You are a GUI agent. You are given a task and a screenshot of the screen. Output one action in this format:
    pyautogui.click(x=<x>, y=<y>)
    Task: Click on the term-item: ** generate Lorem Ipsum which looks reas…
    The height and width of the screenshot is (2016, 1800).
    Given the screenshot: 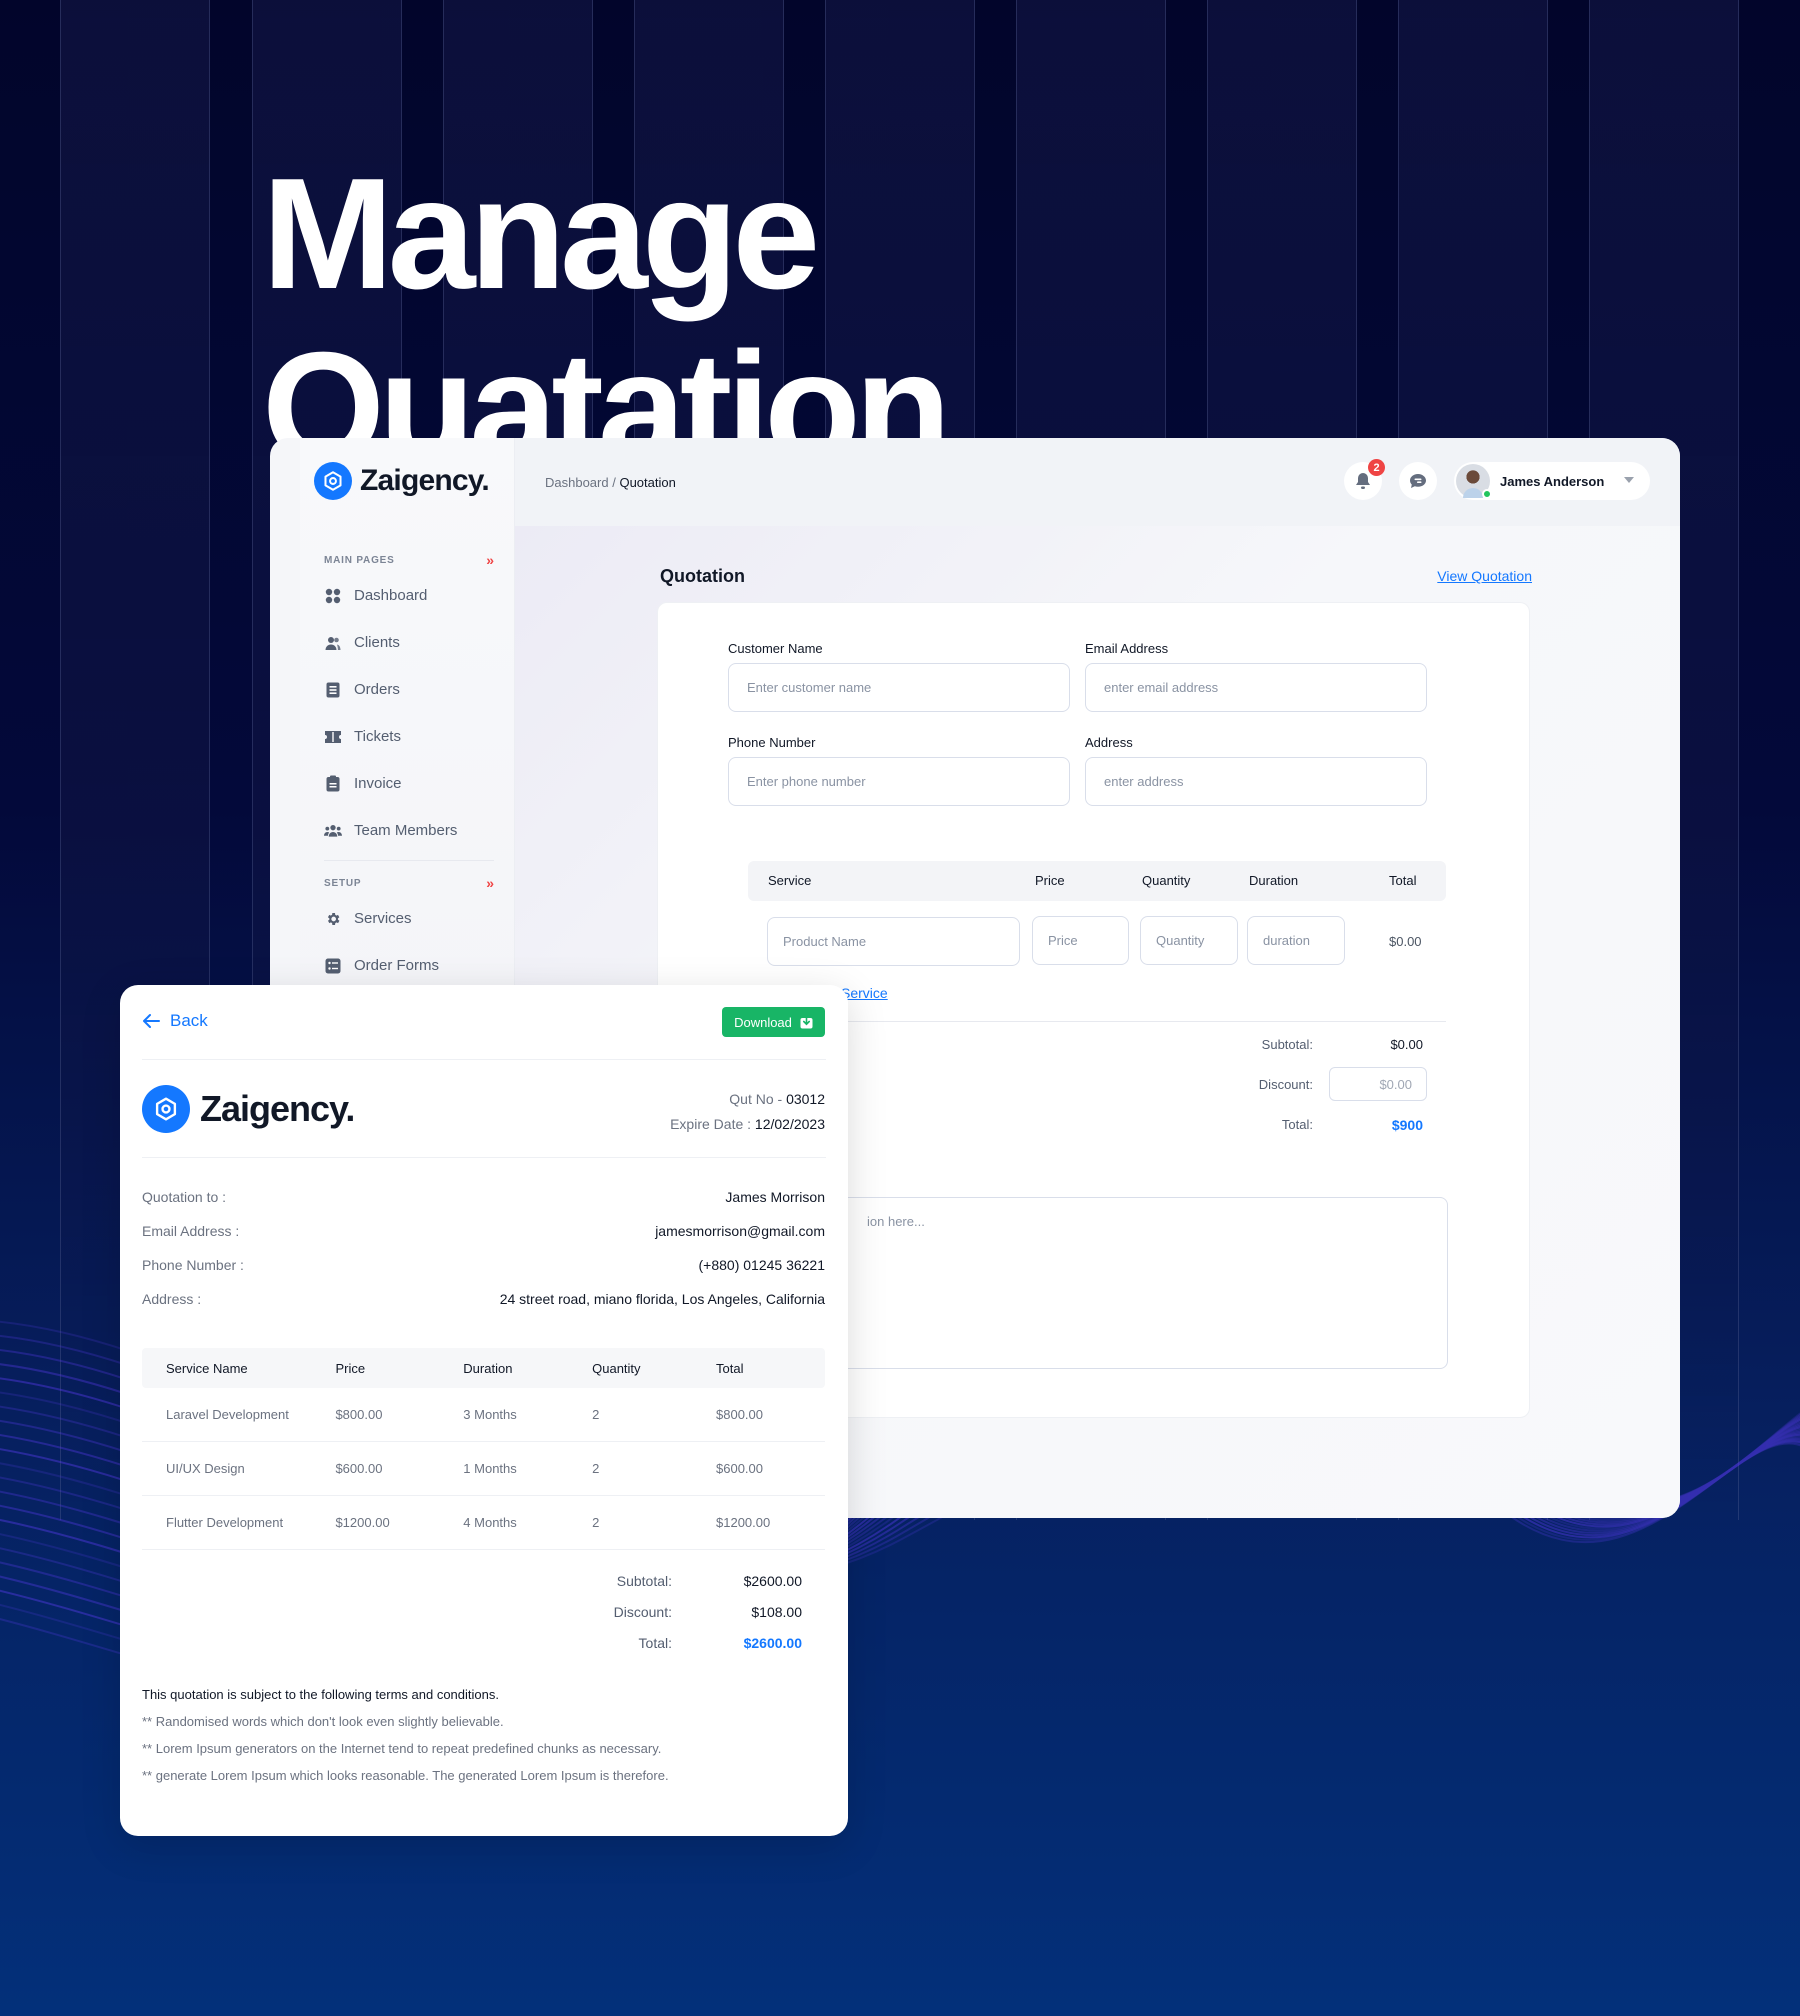 What is the action you would take?
    pyautogui.click(x=405, y=1775)
    